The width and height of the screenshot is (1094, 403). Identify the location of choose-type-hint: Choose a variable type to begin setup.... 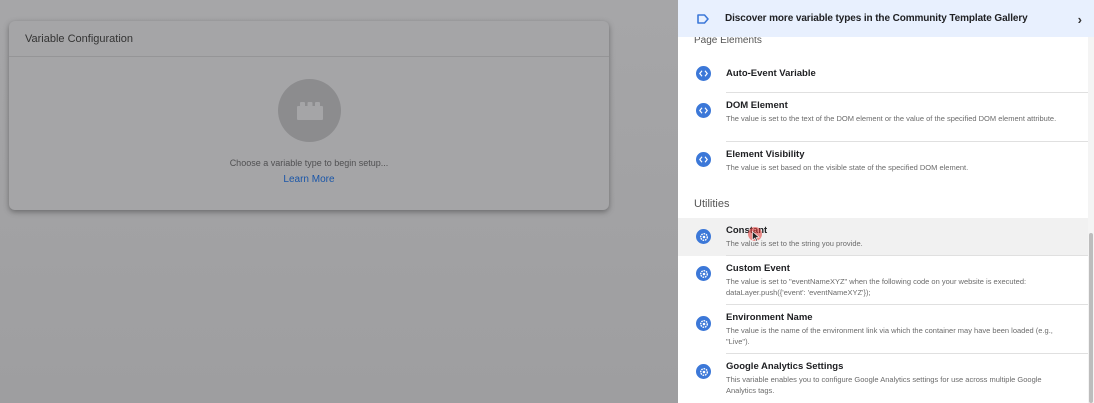
(309, 163).